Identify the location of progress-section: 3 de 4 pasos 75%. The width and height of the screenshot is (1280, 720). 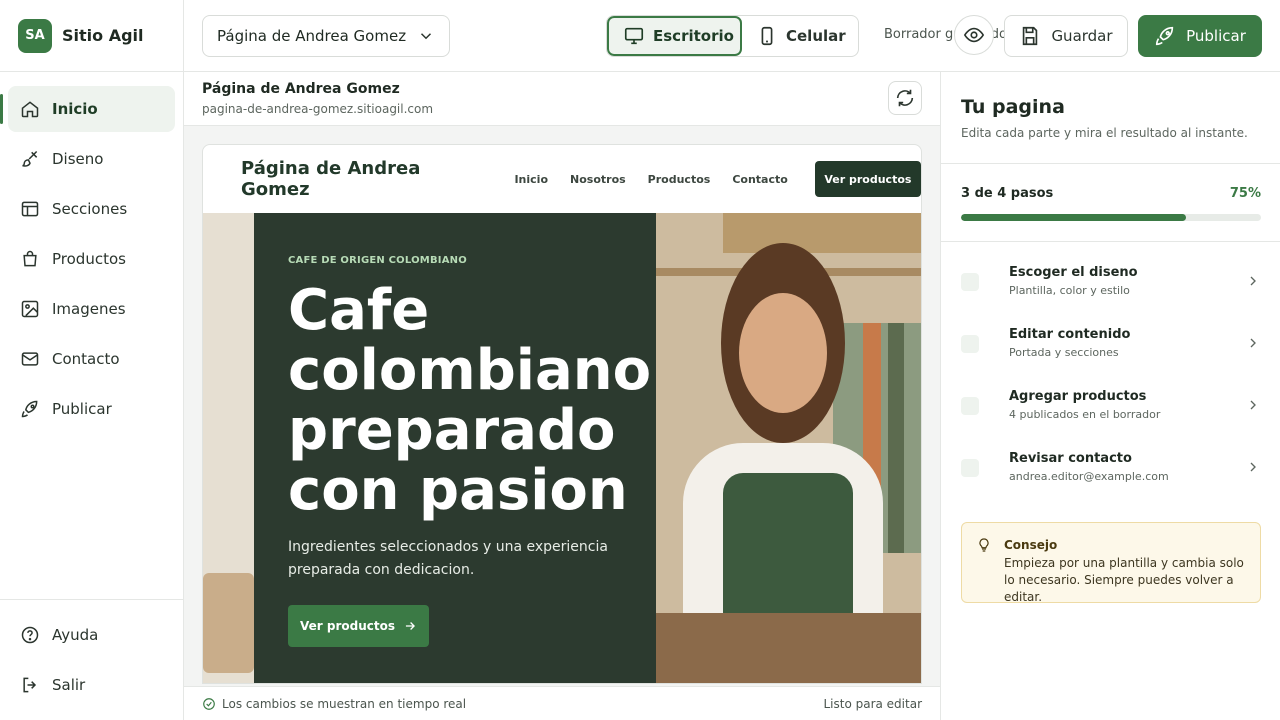
(1110, 202).